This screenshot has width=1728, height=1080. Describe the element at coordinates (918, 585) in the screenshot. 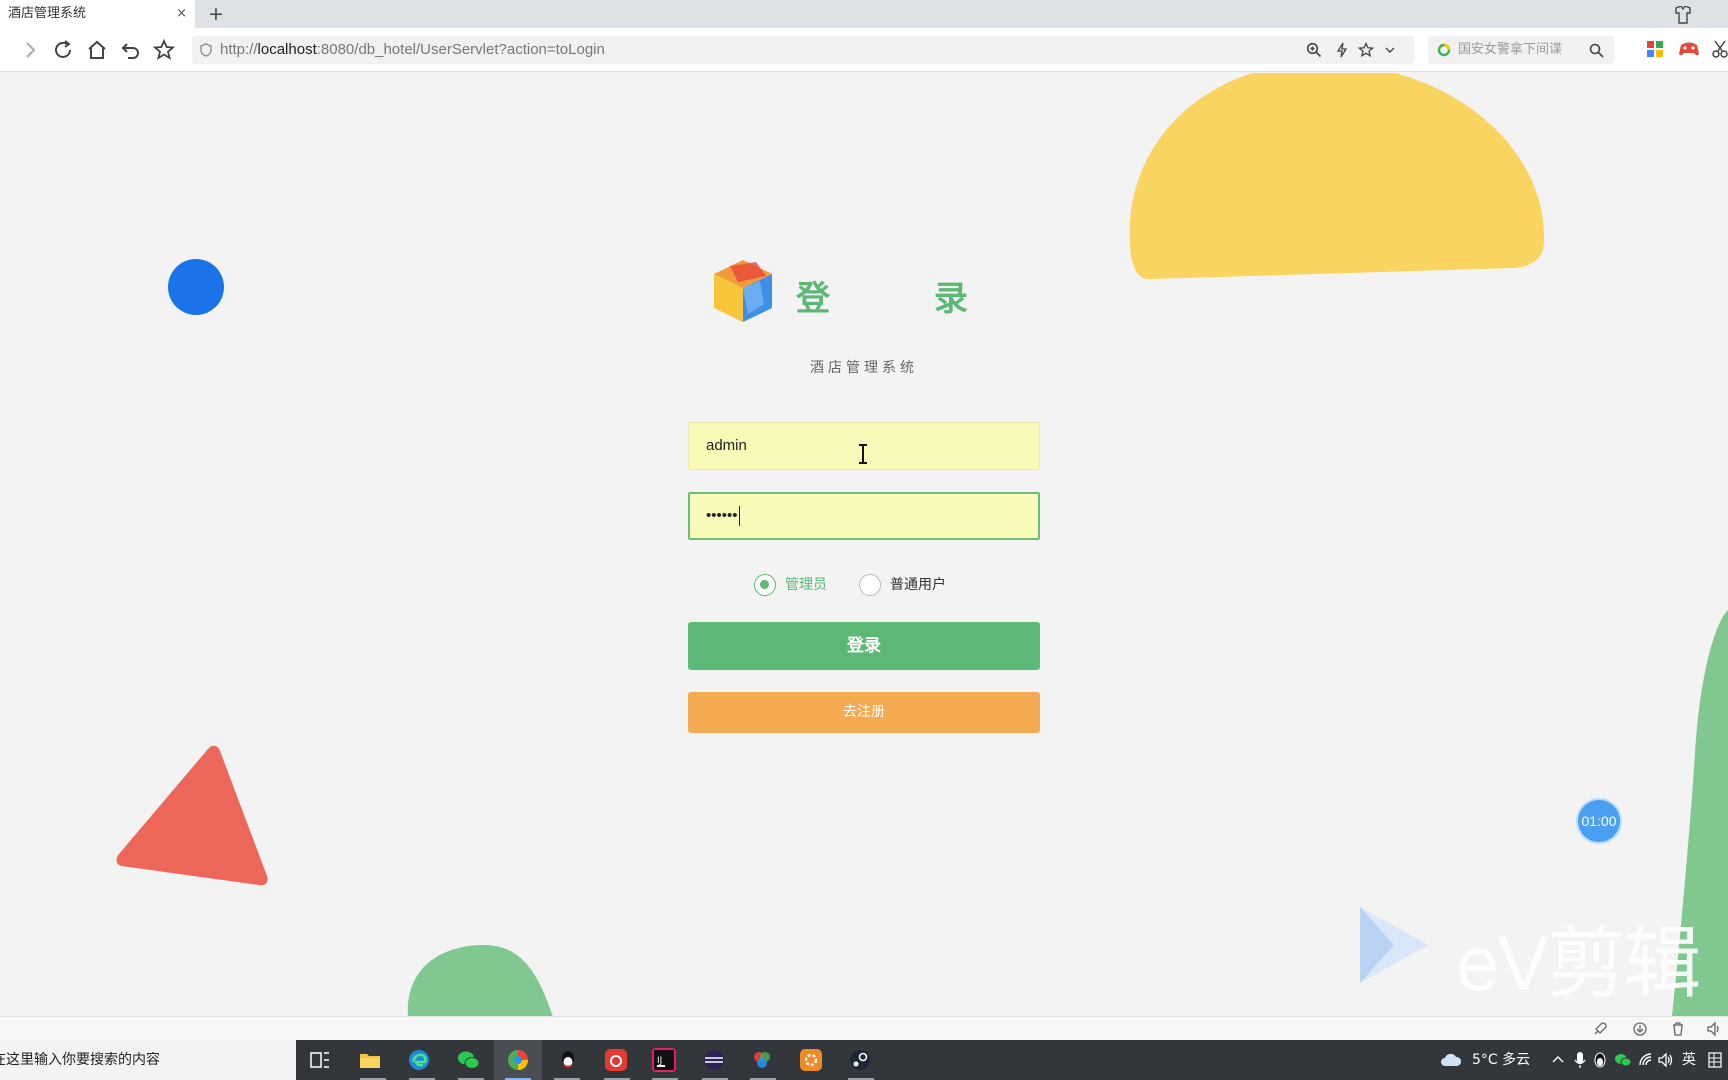

I see `role-user-label: 普通用户` at that location.